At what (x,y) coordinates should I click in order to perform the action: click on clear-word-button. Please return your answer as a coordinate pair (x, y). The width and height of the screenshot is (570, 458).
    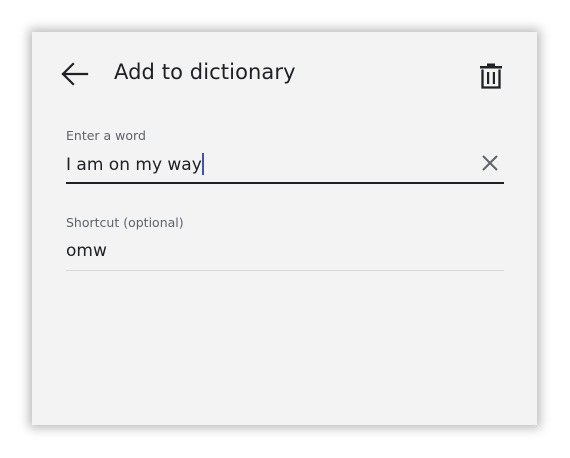
    Looking at the image, I should click on (490, 163).